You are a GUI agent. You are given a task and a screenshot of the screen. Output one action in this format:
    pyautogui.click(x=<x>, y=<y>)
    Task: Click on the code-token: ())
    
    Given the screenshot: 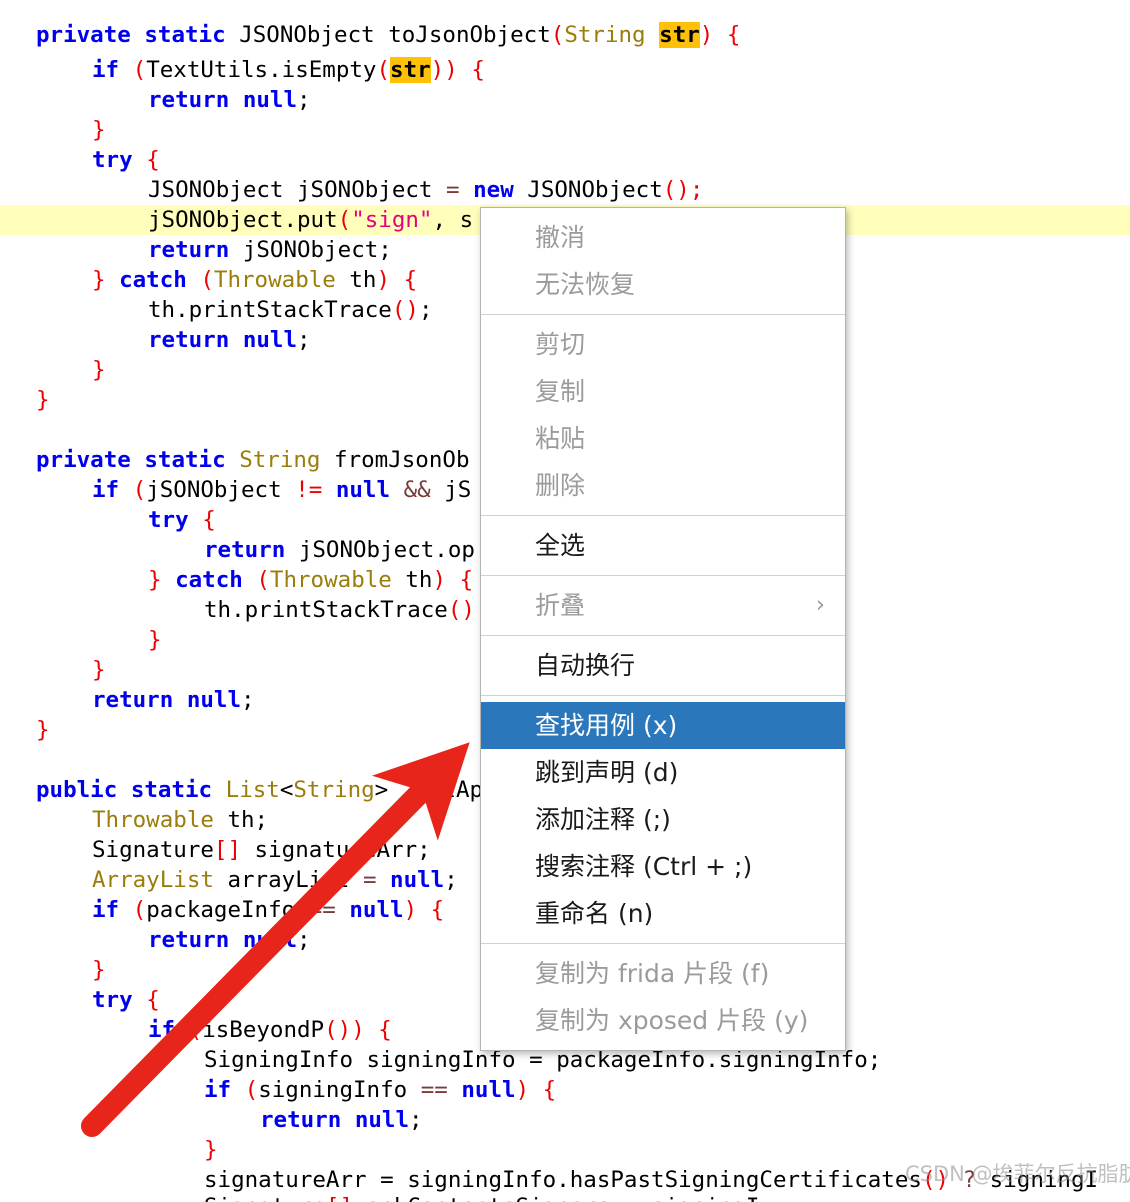 What is the action you would take?
    pyautogui.click(x=344, y=1030)
    